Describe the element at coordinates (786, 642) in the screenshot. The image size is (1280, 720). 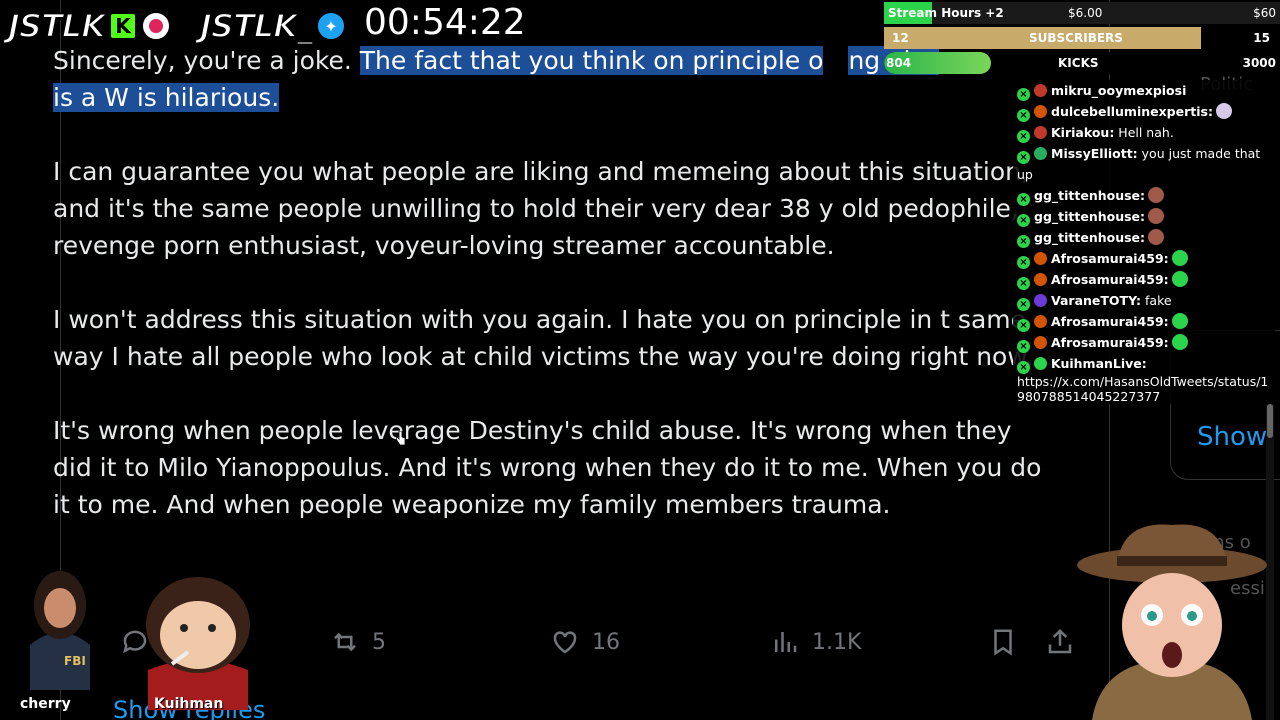
I see `analytics-icon` at that location.